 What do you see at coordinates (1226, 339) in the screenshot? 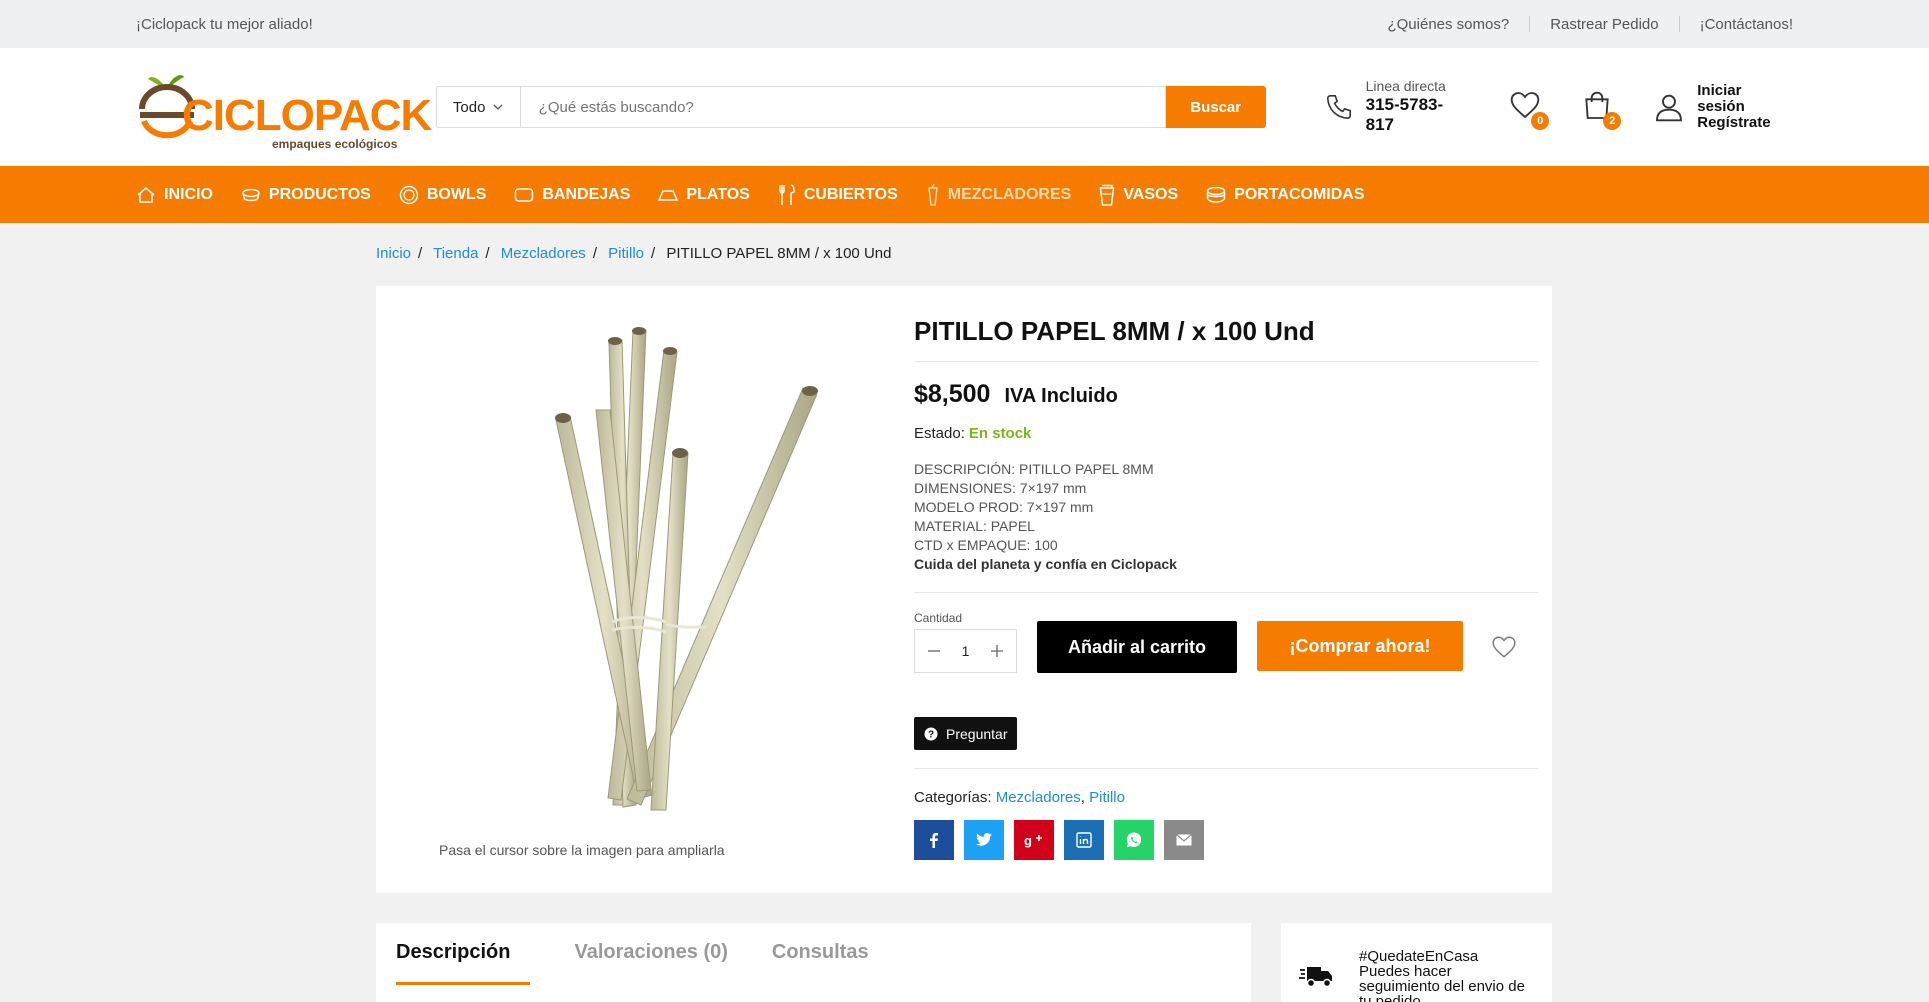
I see `product-title: PITILLO PAPEL 8MM / x 100 Und` at bounding box center [1226, 339].